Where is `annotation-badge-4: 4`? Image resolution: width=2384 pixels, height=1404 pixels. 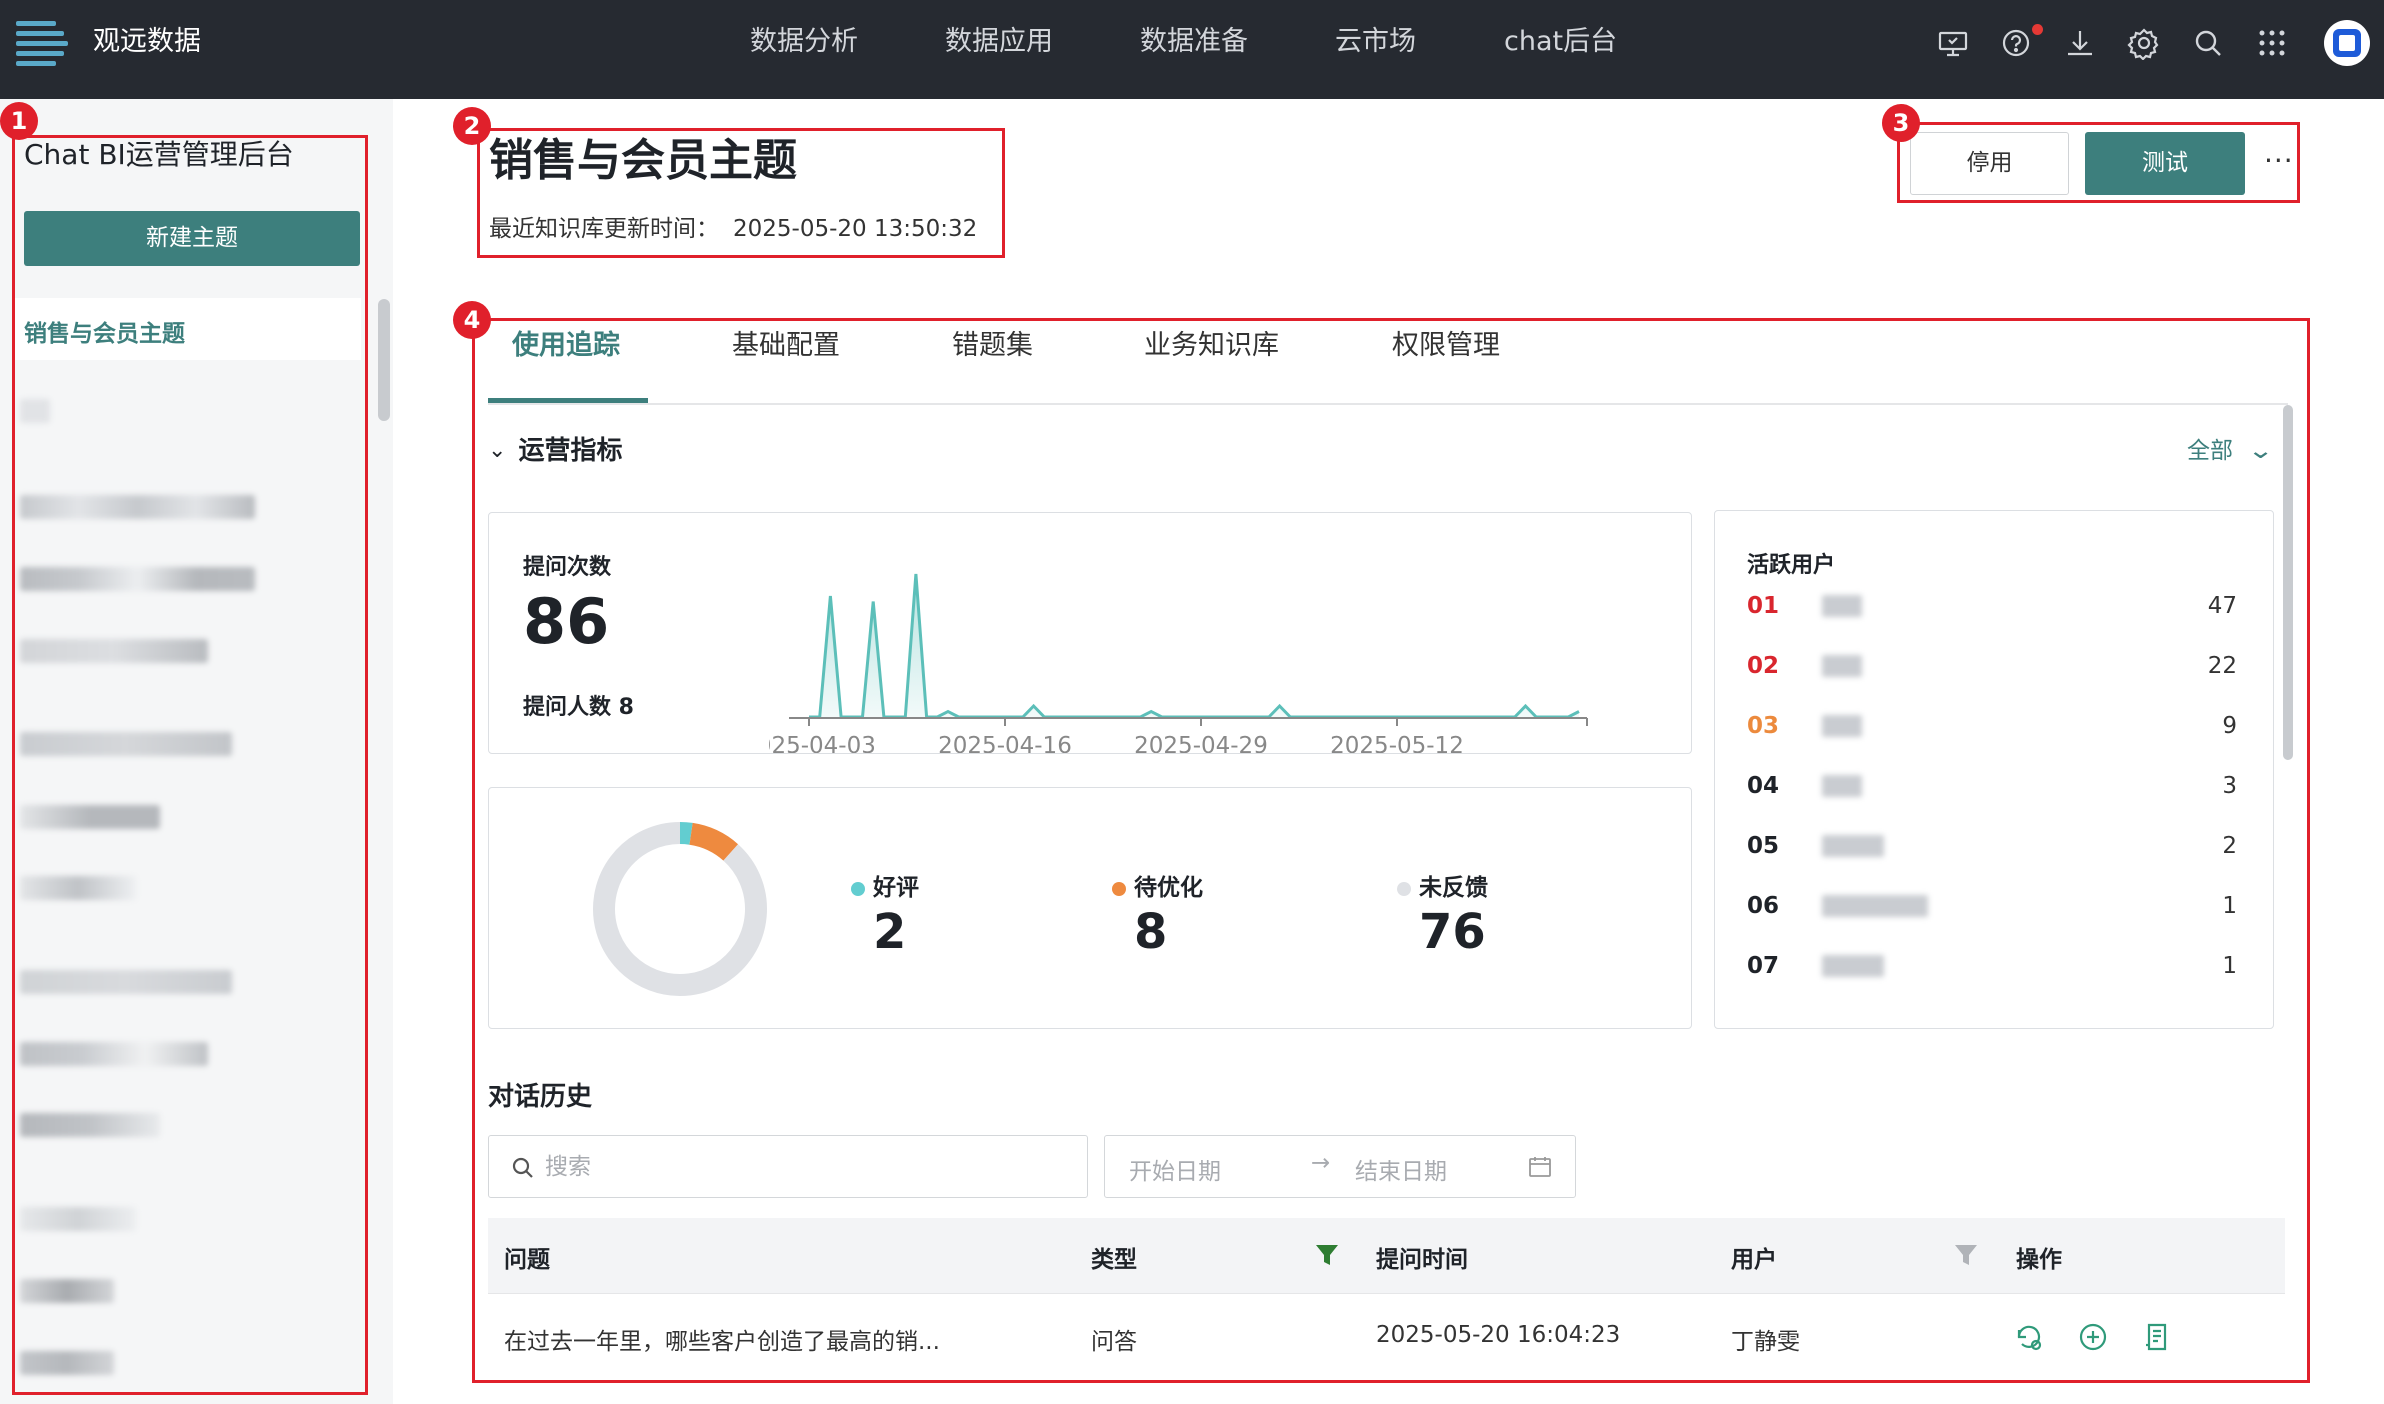
annotation-badge-4: 4 is located at coordinates (472, 320).